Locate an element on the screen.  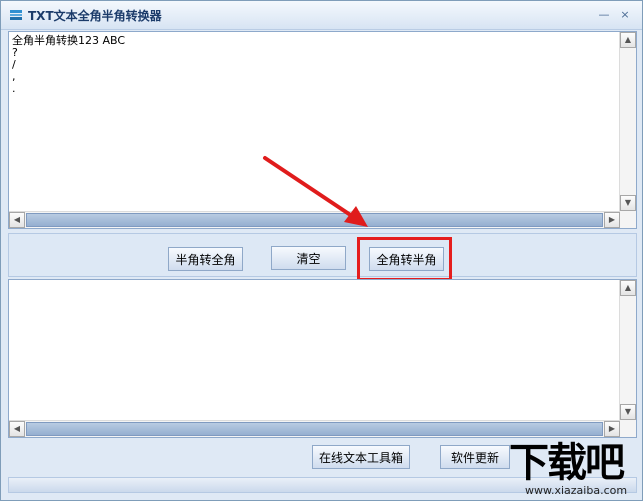
watermark: 下载吧 www.xiazaiba.com is located at coordinates (574, 470).